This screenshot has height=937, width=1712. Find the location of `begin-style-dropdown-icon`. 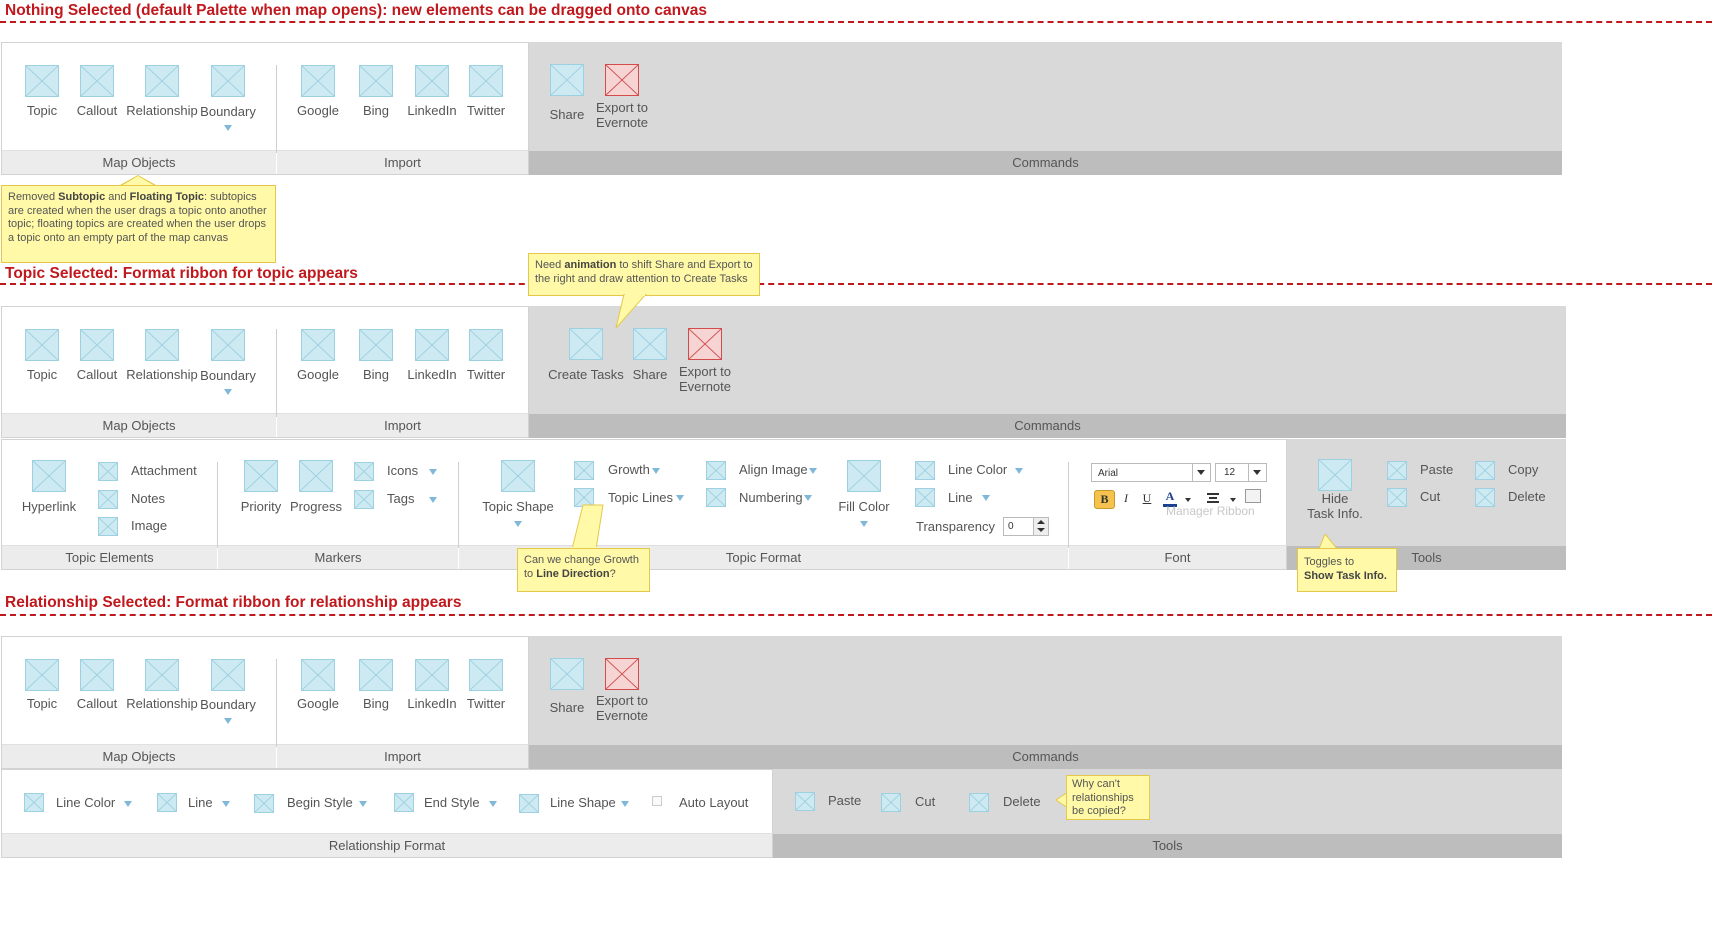

begin-style-dropdown-icon is located at coordinates (363, 804).